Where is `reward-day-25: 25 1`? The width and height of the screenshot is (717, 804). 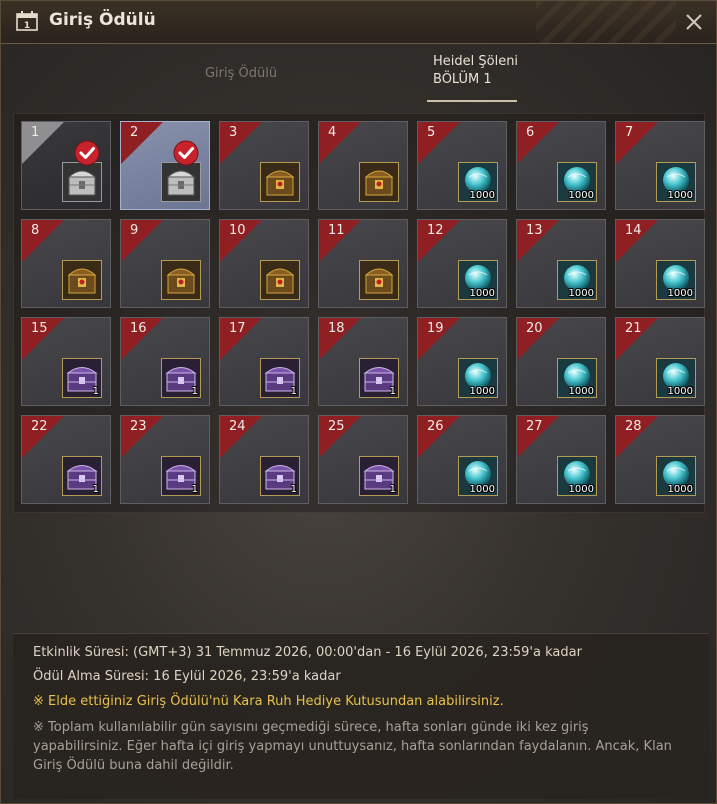
reward-day-25: 25 1 is located at coordinates (363, 459).